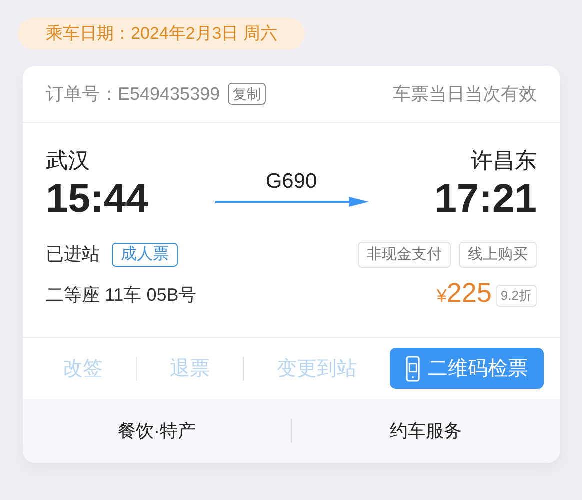  Describe the element at coordinates (145, 254) in the screenshot. I see `ticket-type-tag: 成人票` at that location.